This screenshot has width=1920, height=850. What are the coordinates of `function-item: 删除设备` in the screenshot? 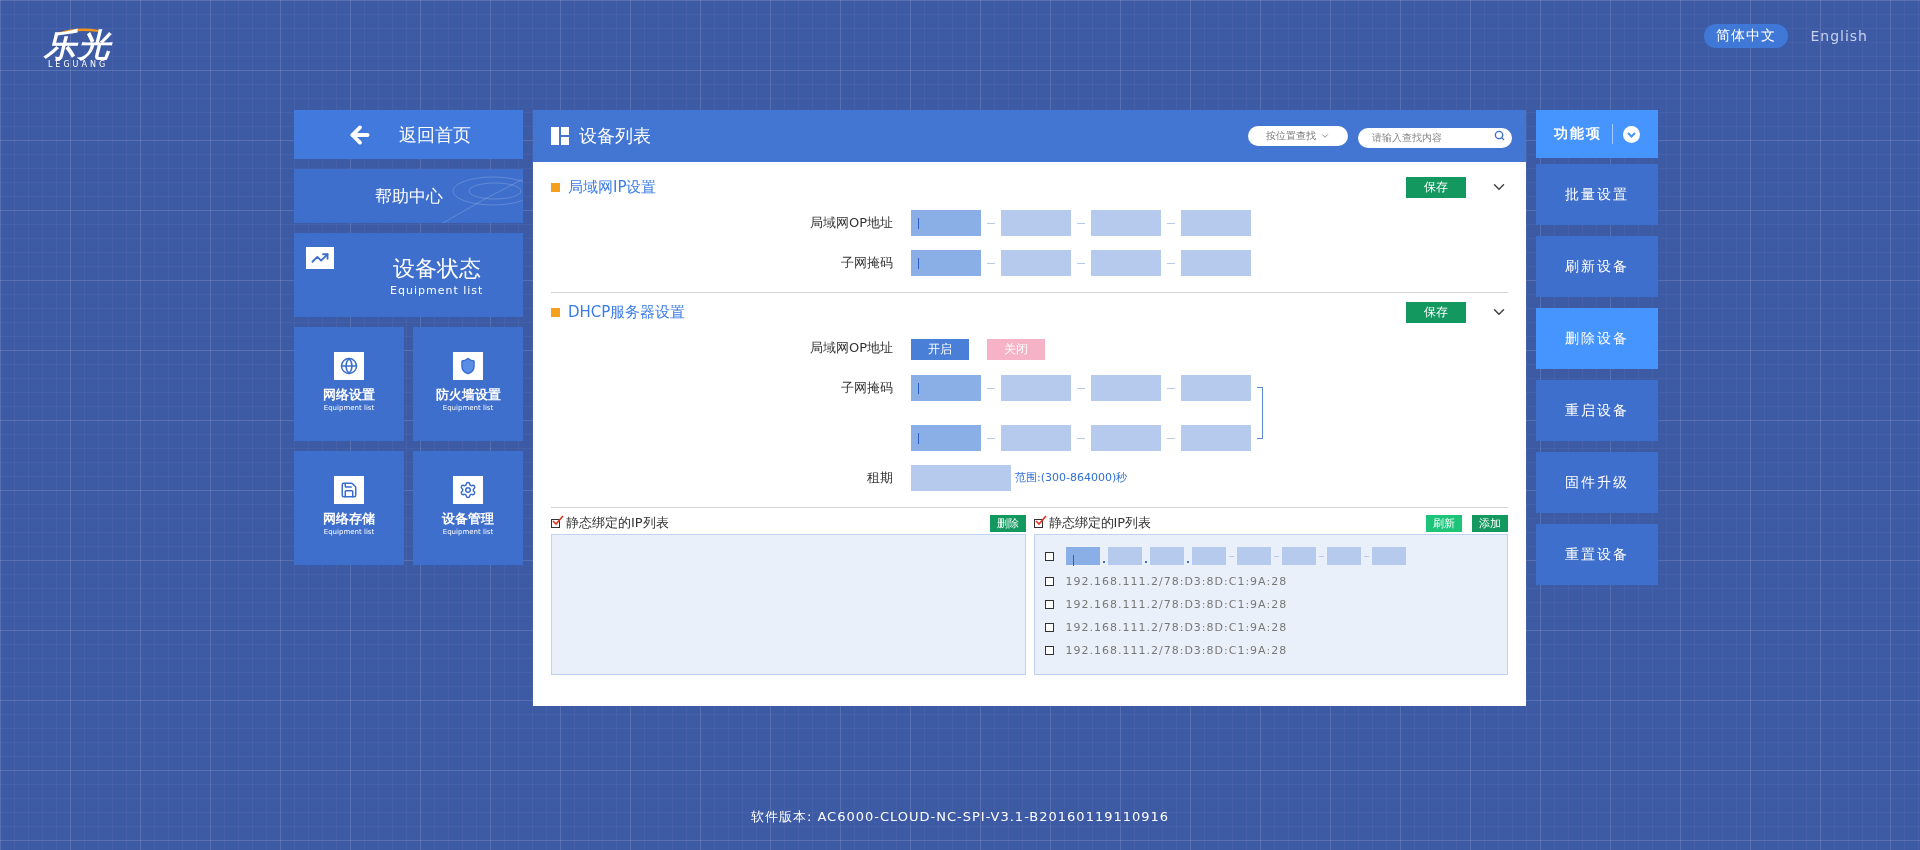 It's located at (1597, 338).